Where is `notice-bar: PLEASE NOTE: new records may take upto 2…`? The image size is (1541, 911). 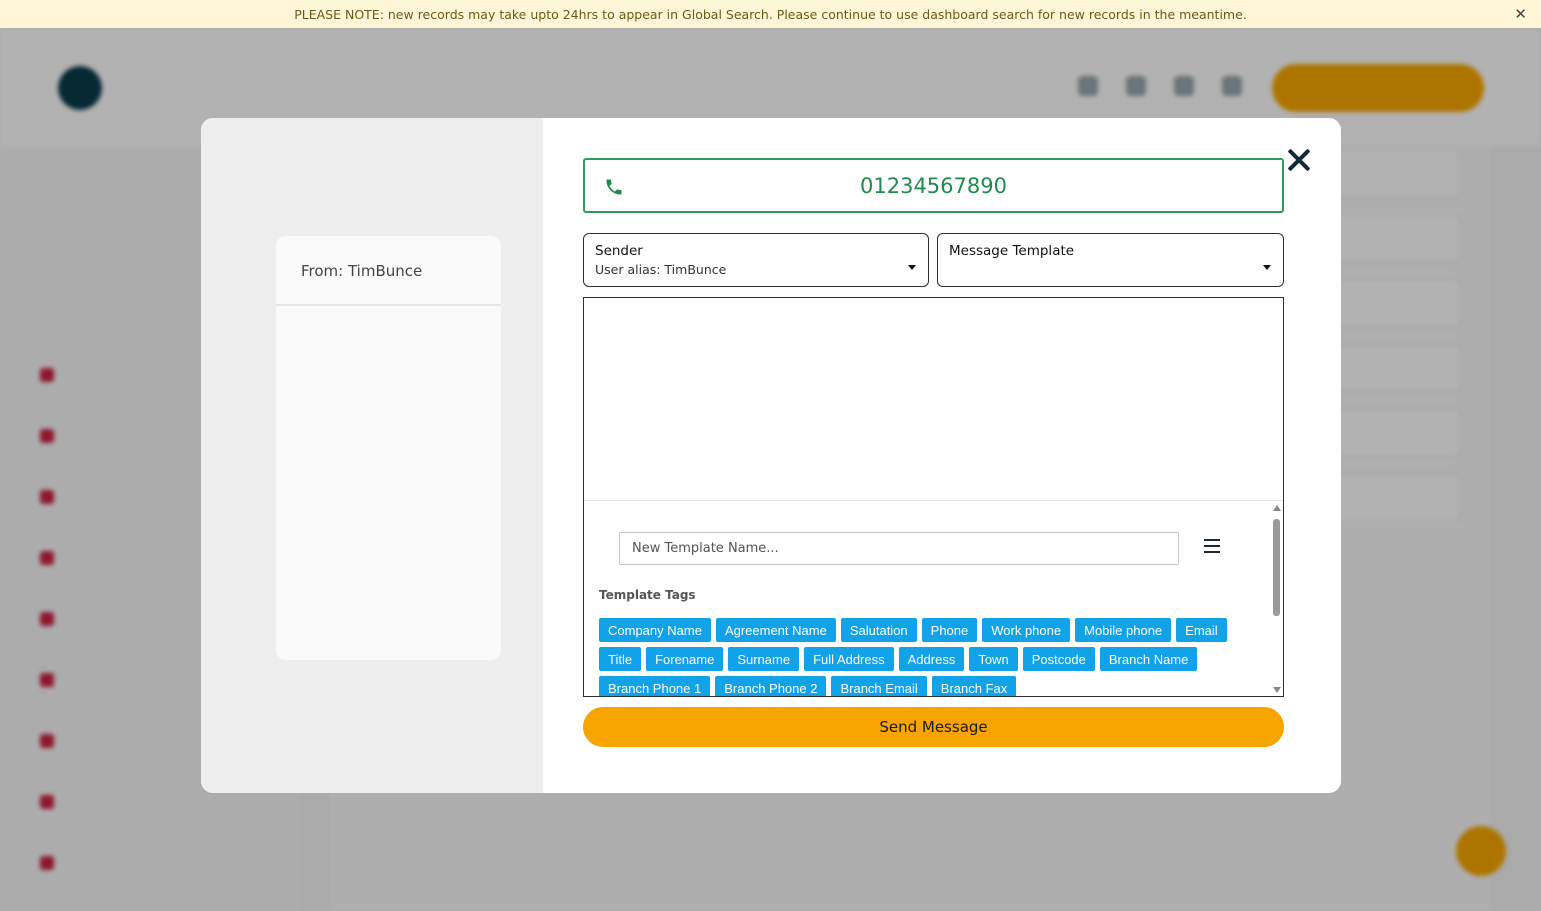 notice-bar: PLEASE NOTE: new records may take upto 2… is located at coordinates (770, 14).